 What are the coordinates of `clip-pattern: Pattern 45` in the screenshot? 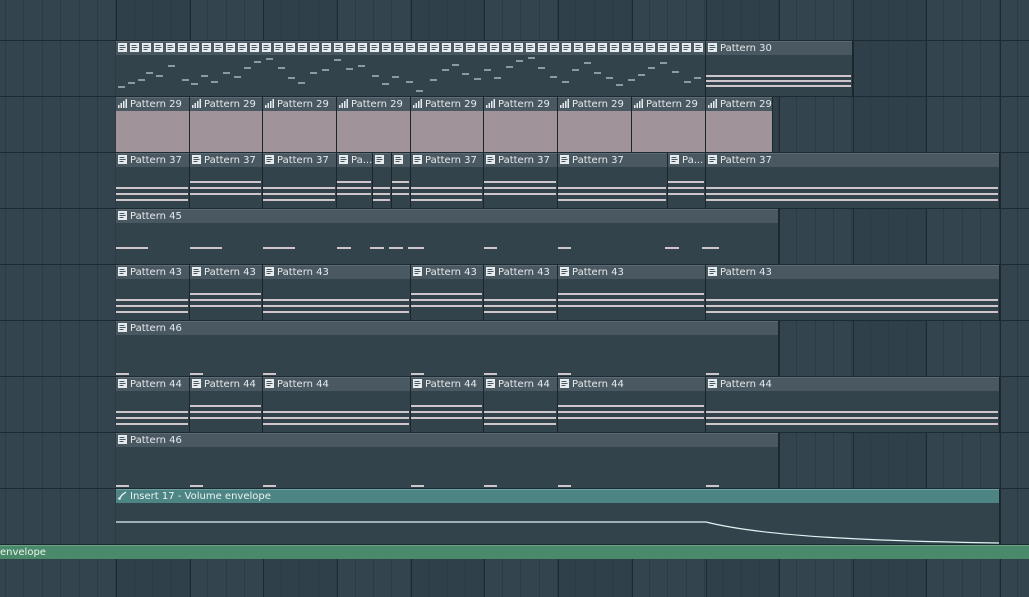 It's located at (447, 236).